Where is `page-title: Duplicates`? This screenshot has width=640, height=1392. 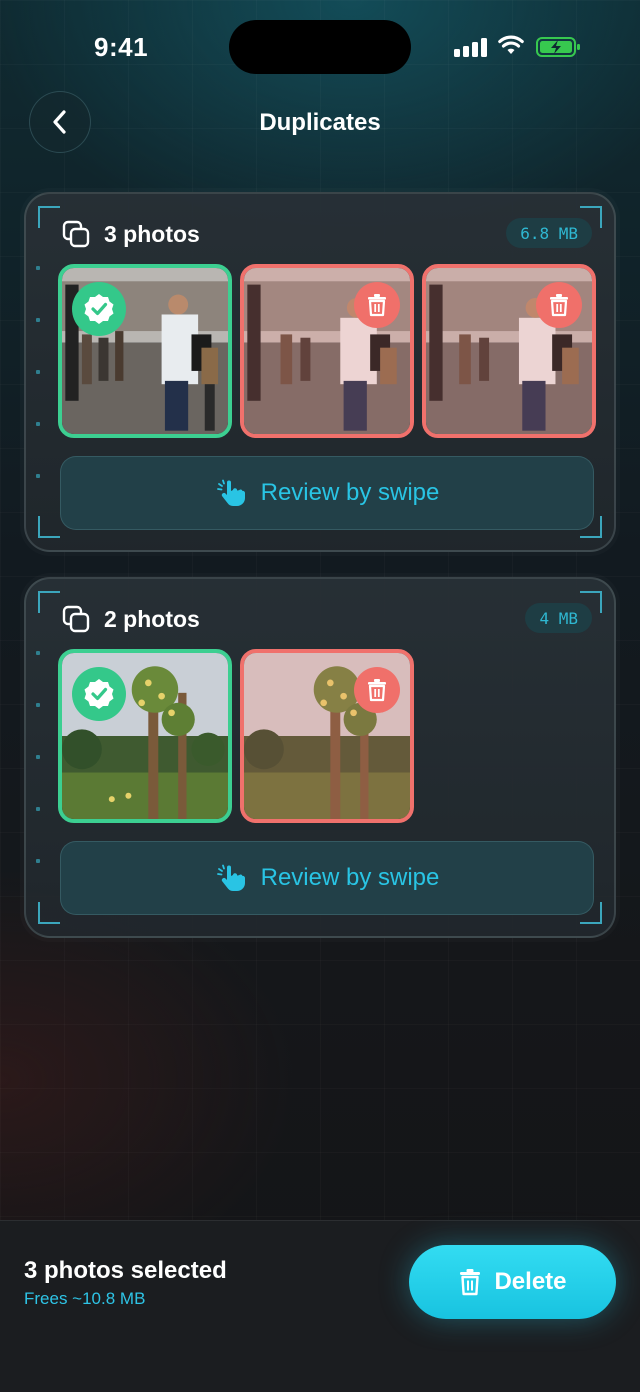
page-title: Duplicates is located at coordinates (320, 122).